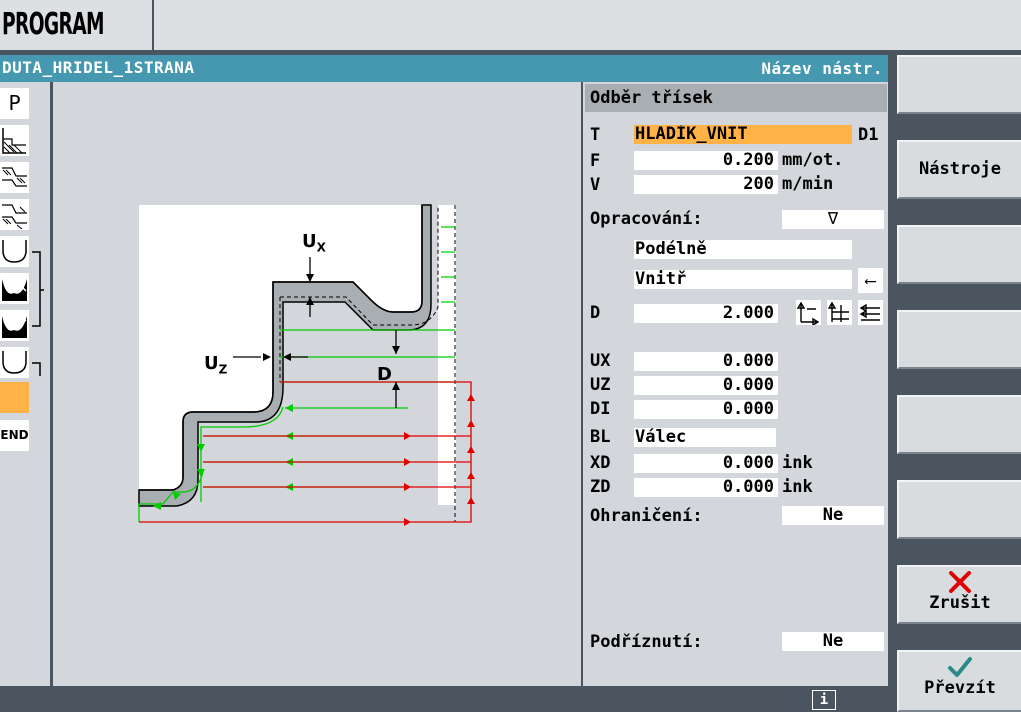 The image size is (1021, 712). Describe the element at coordinates (706, 361) in the screenshot. I see `ux-field: 0.000` at that location.